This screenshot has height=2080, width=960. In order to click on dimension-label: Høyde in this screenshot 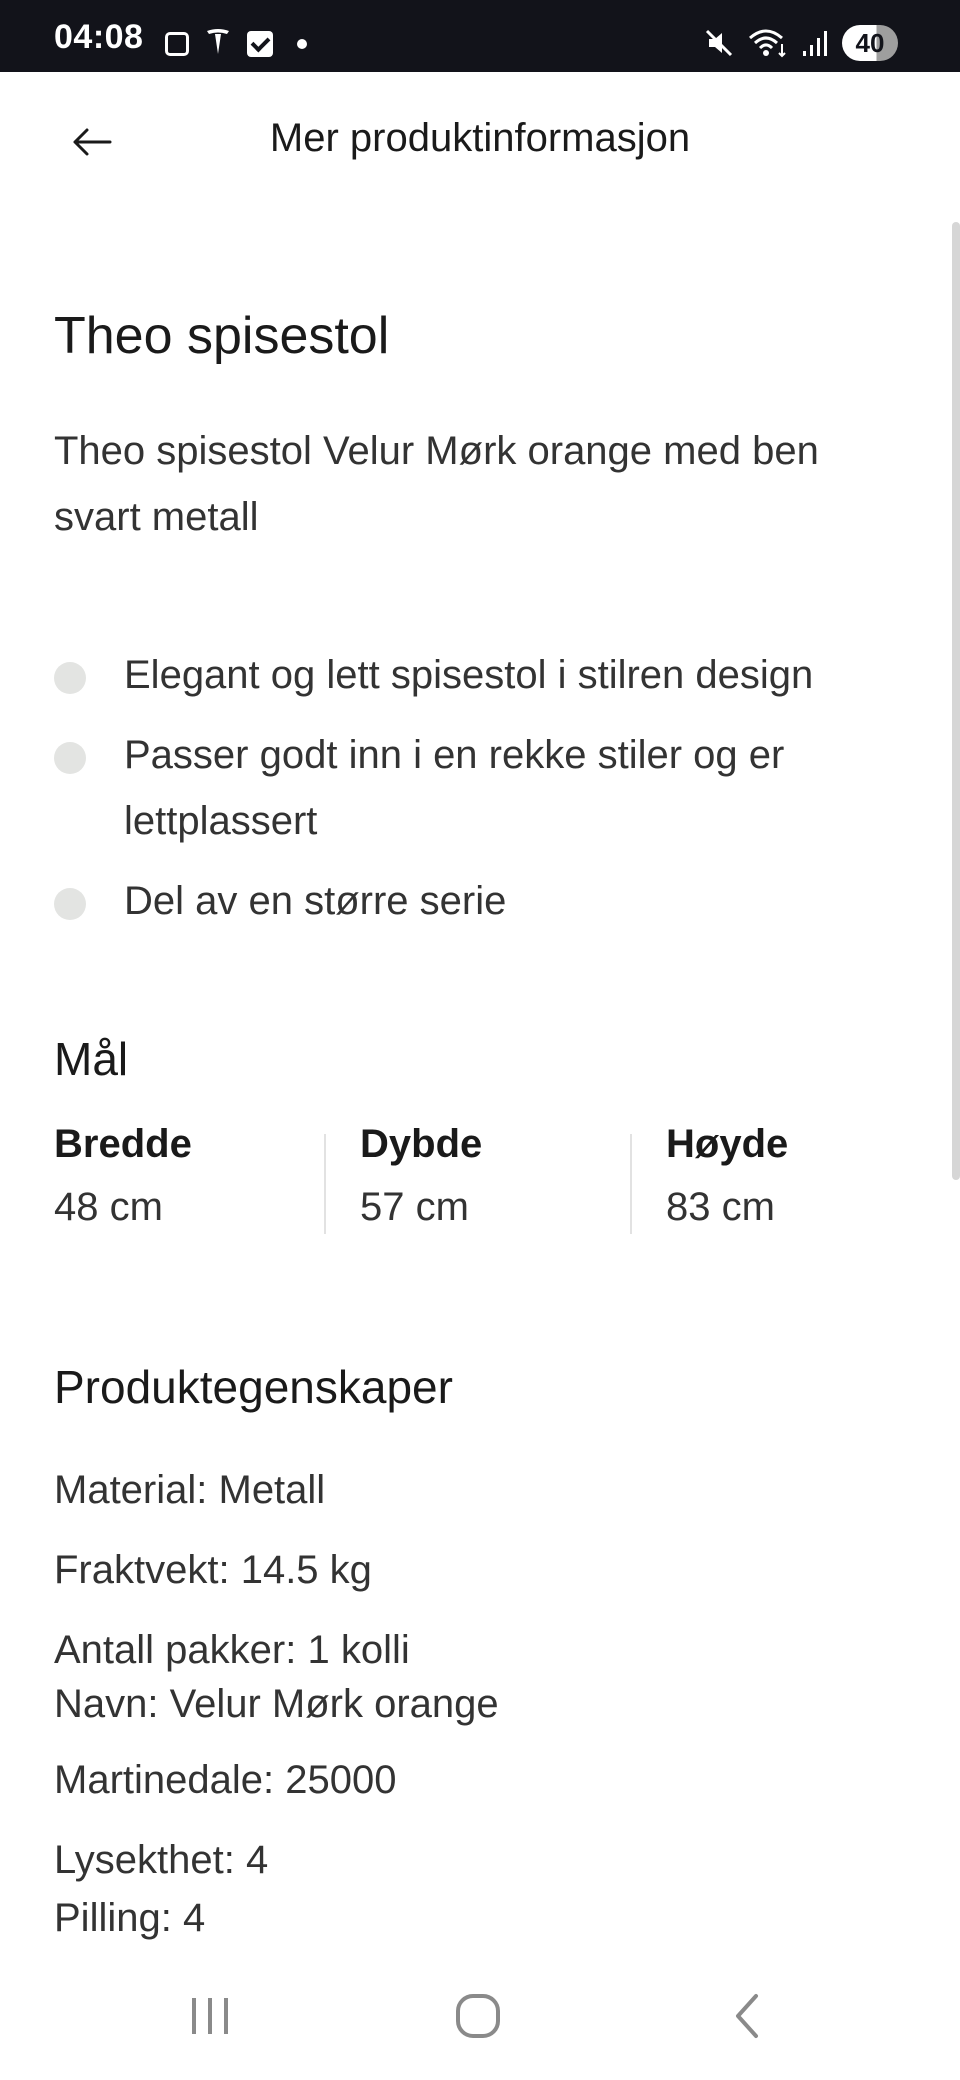, I will do `click(727, 1144)`.